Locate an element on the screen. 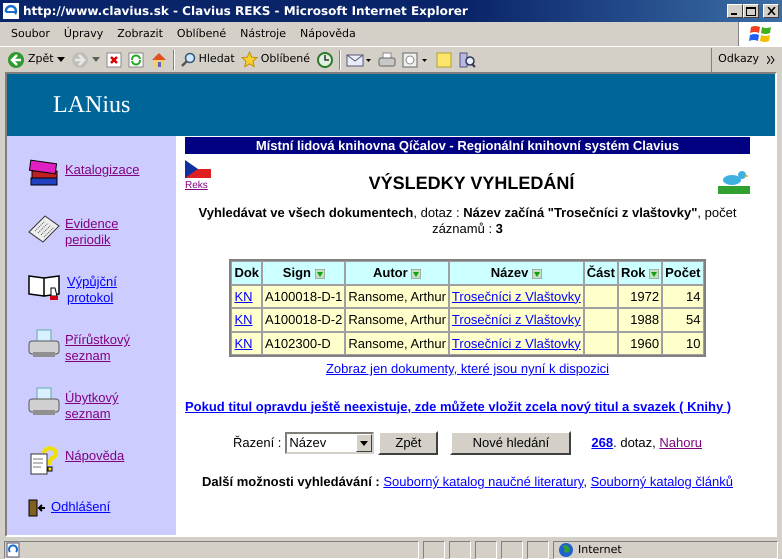 The image size is (782, 559). menu-item: Úpravy is located at coordinates (83, 34).